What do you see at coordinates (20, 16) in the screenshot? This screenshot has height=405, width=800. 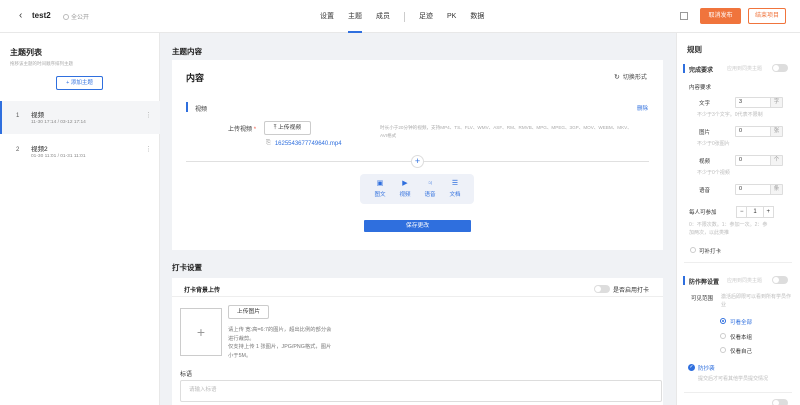 I see `chevron-left-icon: ‹` at bounding box center [20, 16].